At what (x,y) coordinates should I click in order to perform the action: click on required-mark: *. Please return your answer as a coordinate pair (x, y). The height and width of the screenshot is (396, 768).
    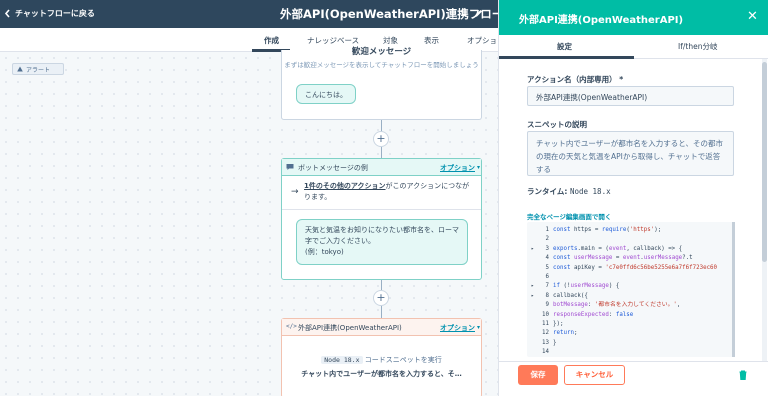
    Looking at the image, I should click on (621, 79).